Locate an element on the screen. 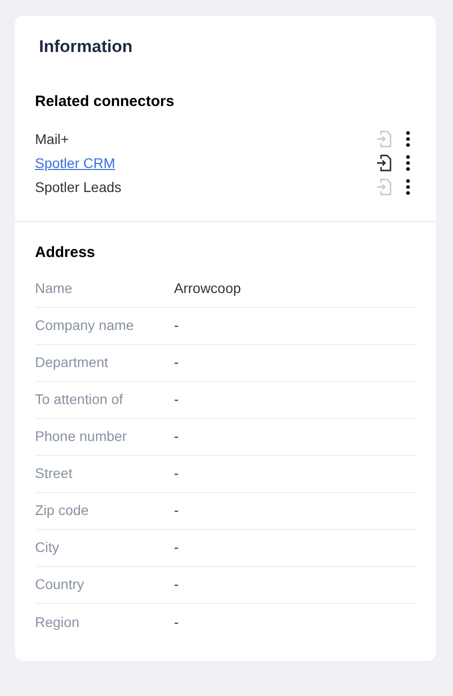 The height and width of the screenshot is (696, 453). field-label: Phone number is located at coordinates (81, 436).